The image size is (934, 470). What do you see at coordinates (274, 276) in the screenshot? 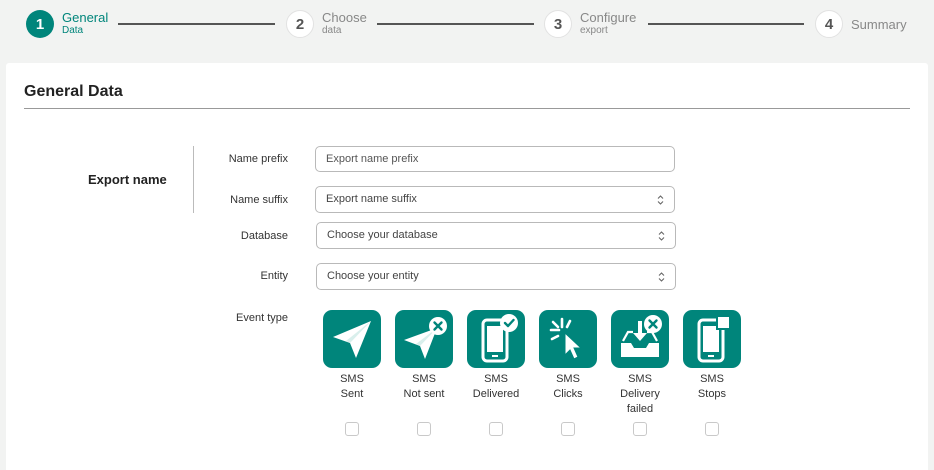
I see `entity-label: Entity` at bounding box center [274, 276].